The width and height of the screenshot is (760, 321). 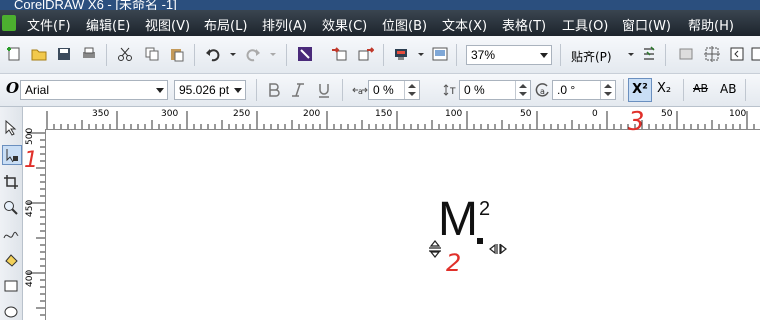 I want to click on menu-help: 帮助(H), so click(x=711, y=24).